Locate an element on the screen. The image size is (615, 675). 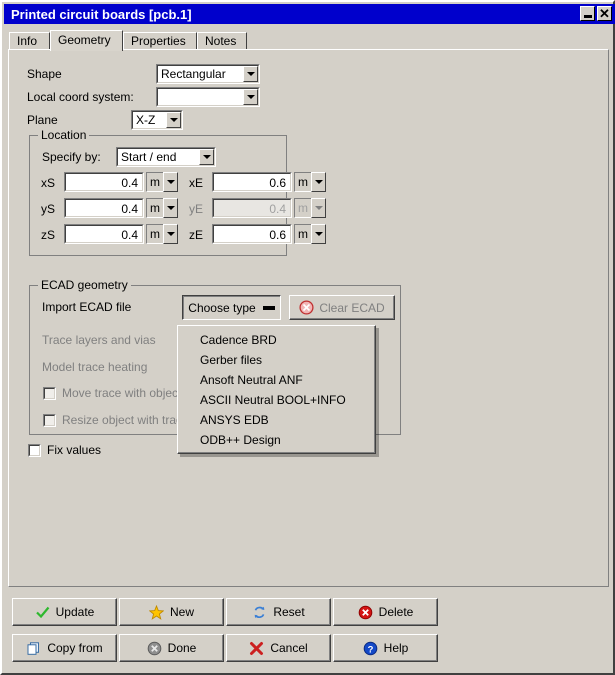
tab-info-label: Info is located at coordinates (27, 41).